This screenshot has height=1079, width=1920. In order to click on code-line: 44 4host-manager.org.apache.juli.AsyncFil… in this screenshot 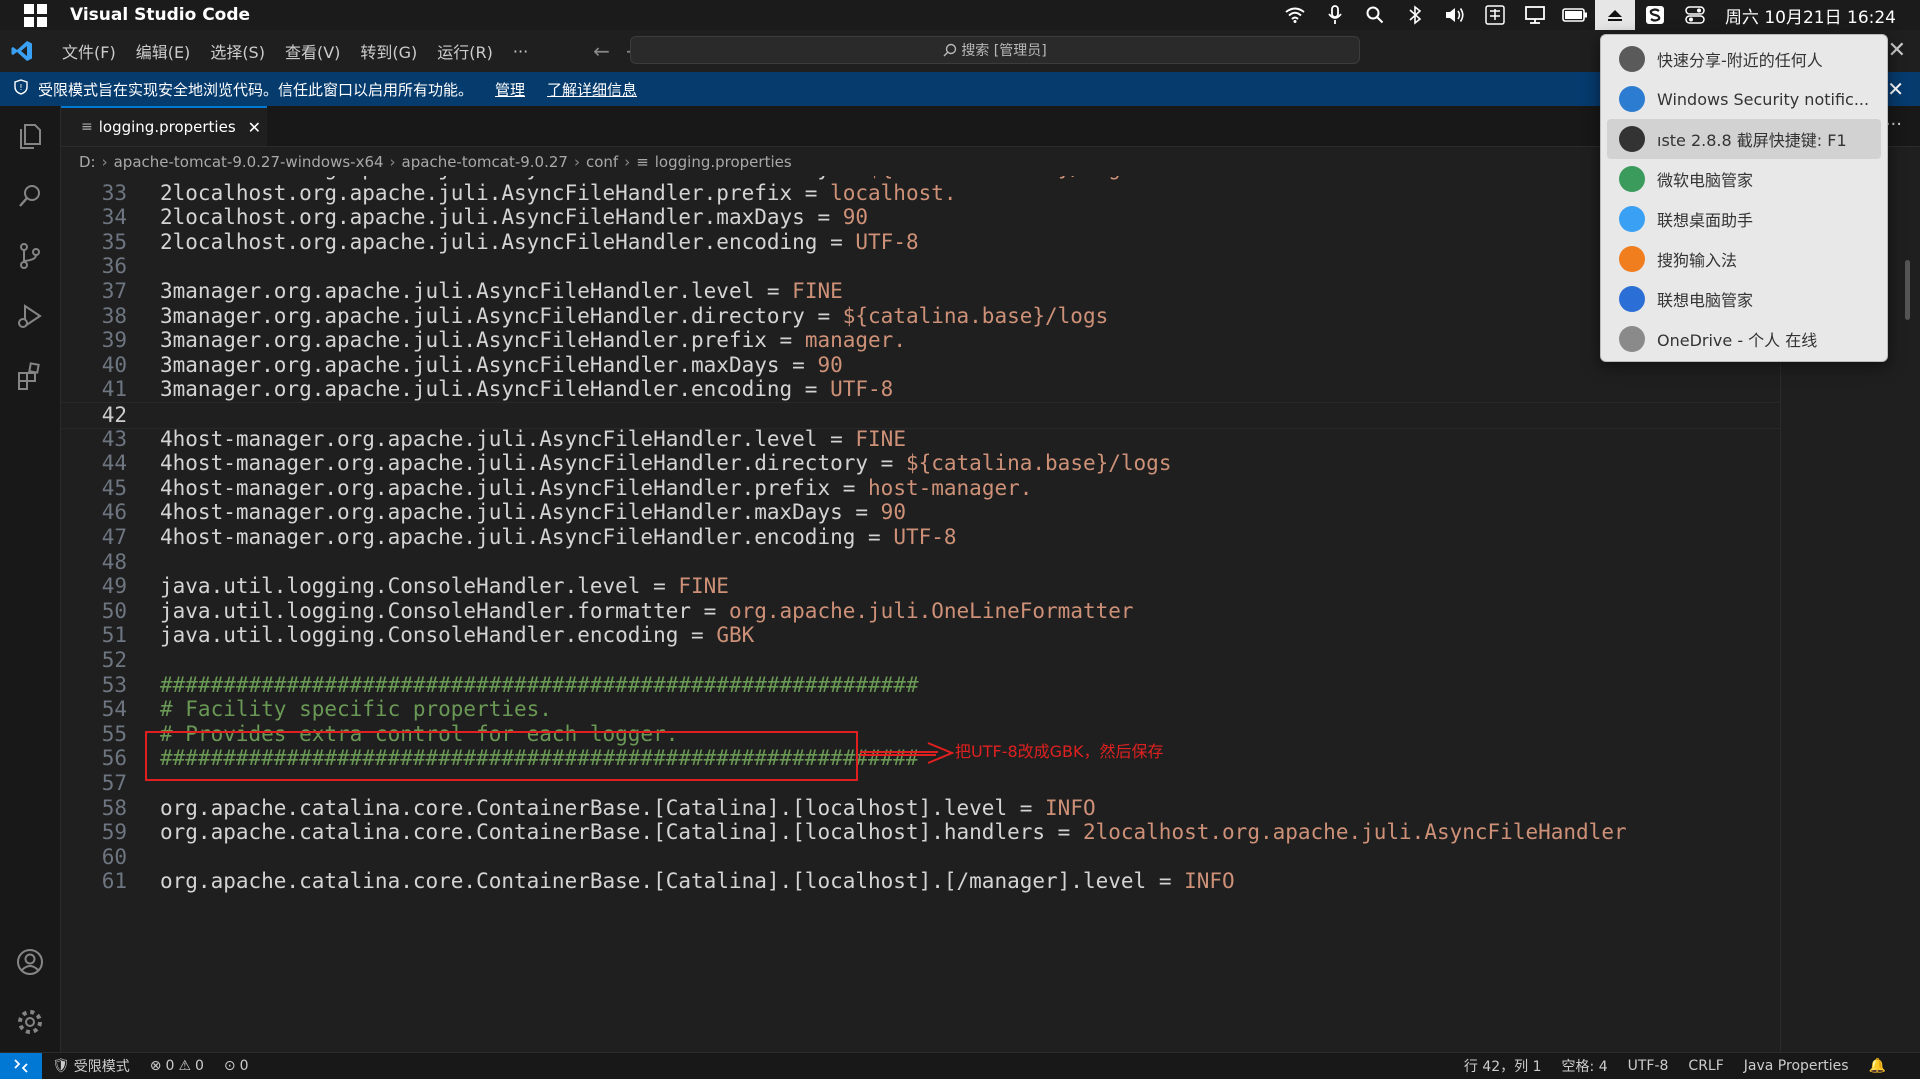, I will do `click(921, 463)`.